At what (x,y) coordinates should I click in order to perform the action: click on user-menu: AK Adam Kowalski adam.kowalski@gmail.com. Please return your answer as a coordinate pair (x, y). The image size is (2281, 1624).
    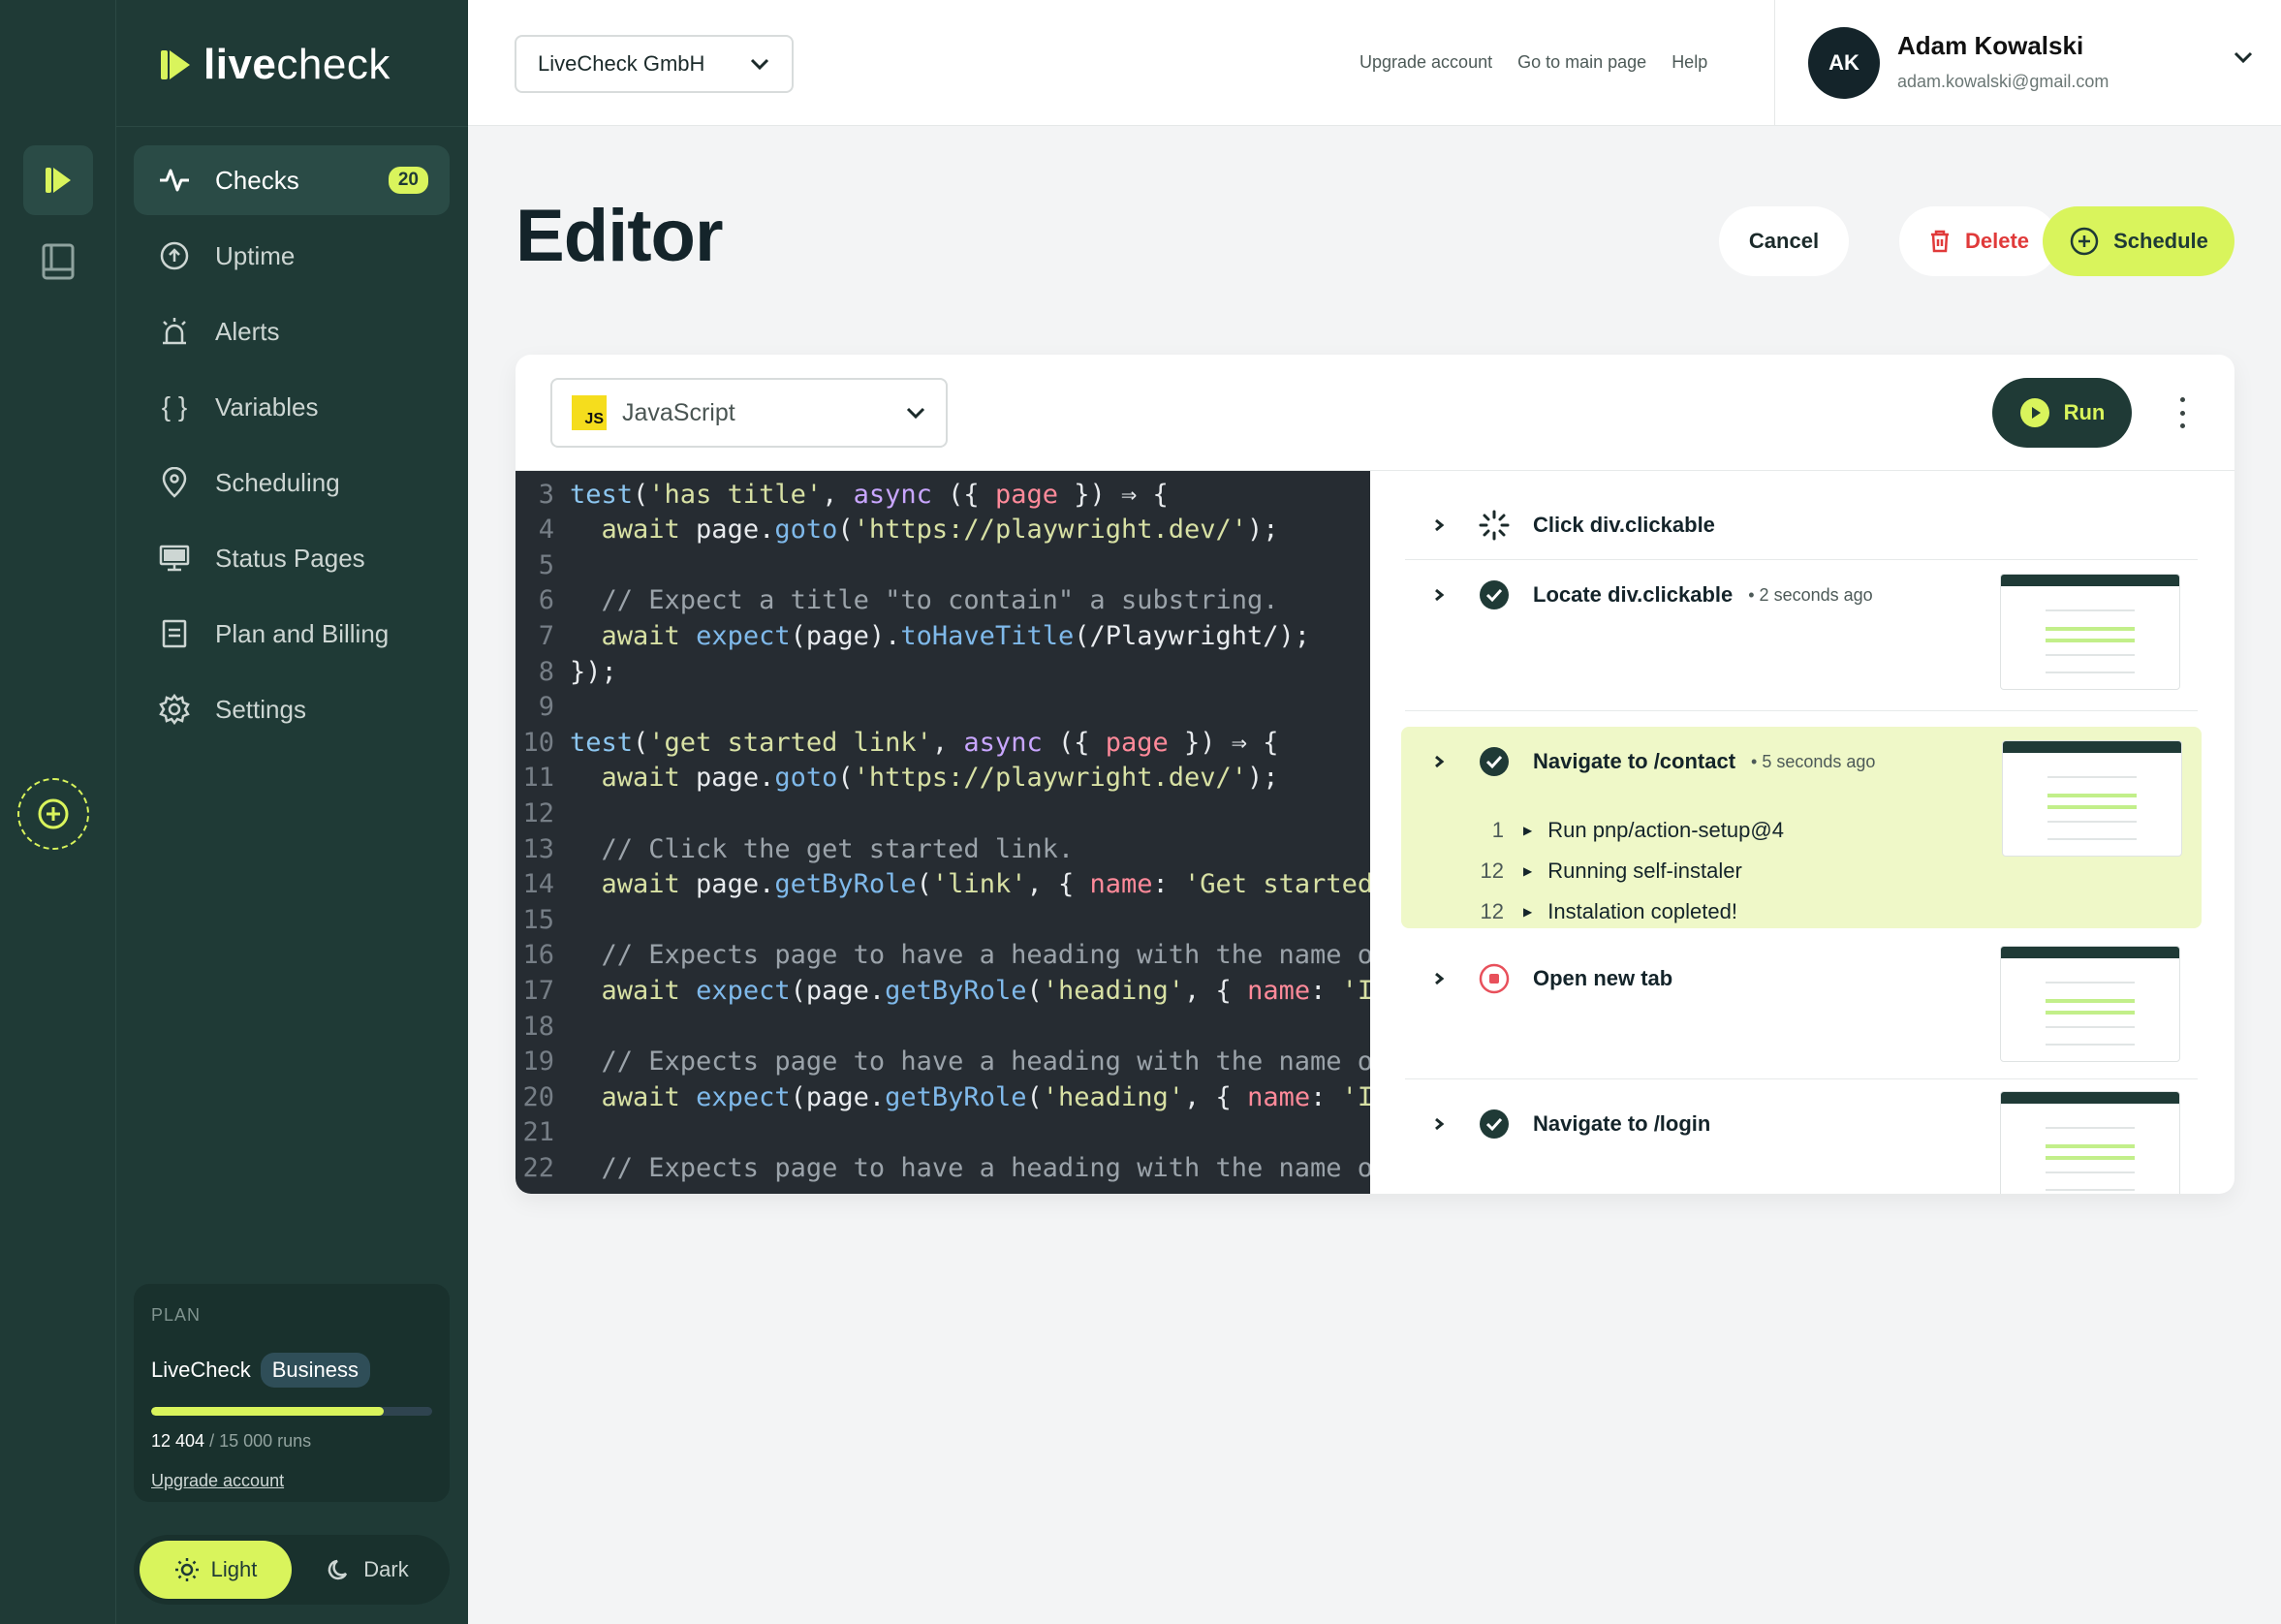
    Looking at the image, I should click on (2028, 63).